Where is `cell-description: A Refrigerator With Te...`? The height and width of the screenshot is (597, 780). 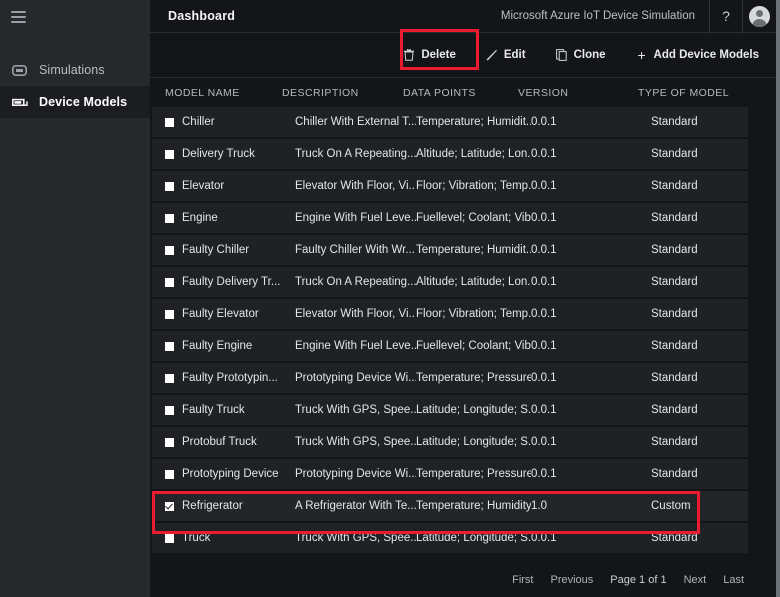 cell-description: A Refrigerator With Te... is located at coordinates (355, 506).